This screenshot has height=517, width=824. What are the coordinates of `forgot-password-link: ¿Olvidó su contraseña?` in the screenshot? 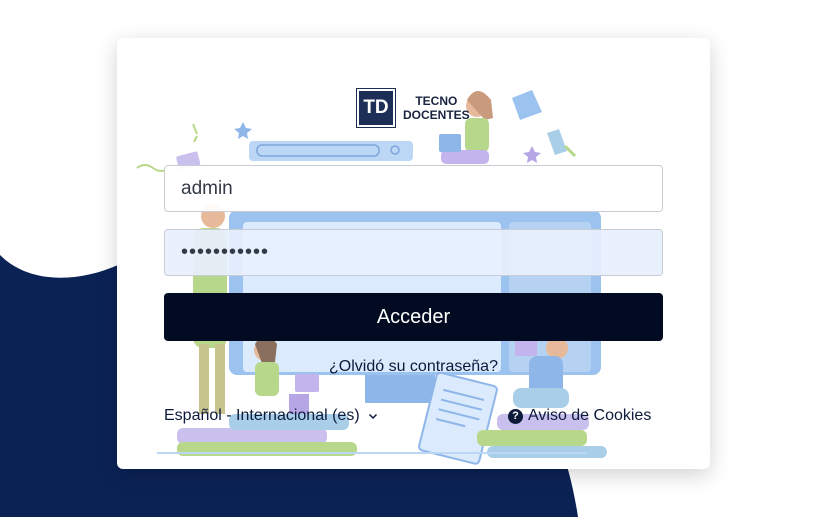 It's located at (413, 366).